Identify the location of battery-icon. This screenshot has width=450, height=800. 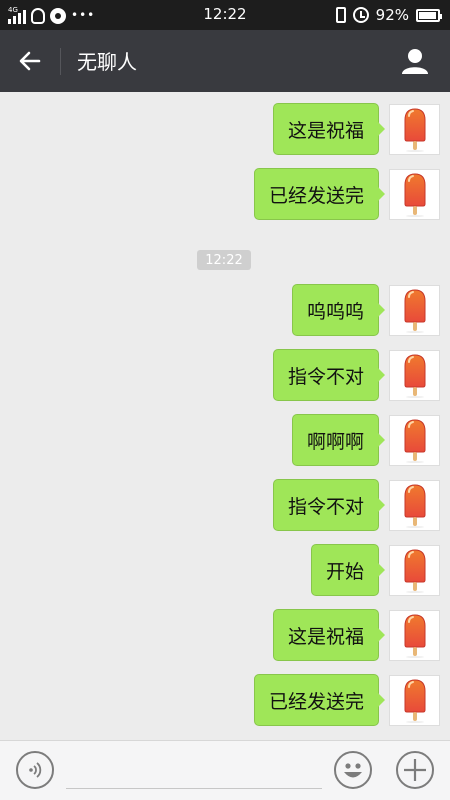
(429, 15).